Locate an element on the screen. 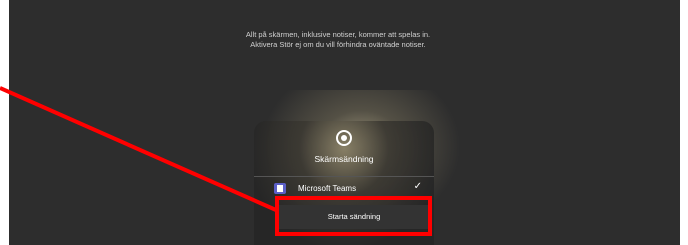 The height and width of the screenshot is (245, 688). checkmark-icon: ✓ is located at coordinates (417, 186).